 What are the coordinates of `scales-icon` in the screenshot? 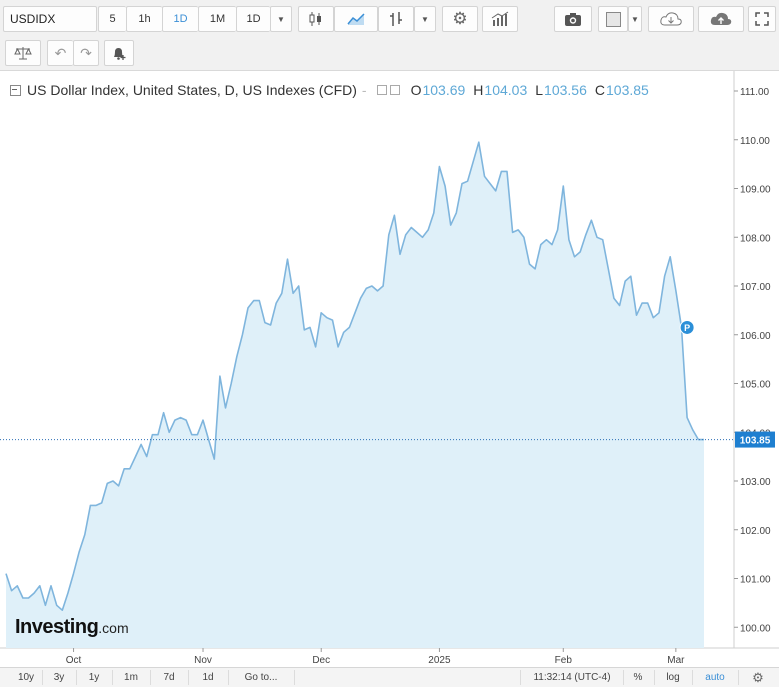 It's located at (23, 53).